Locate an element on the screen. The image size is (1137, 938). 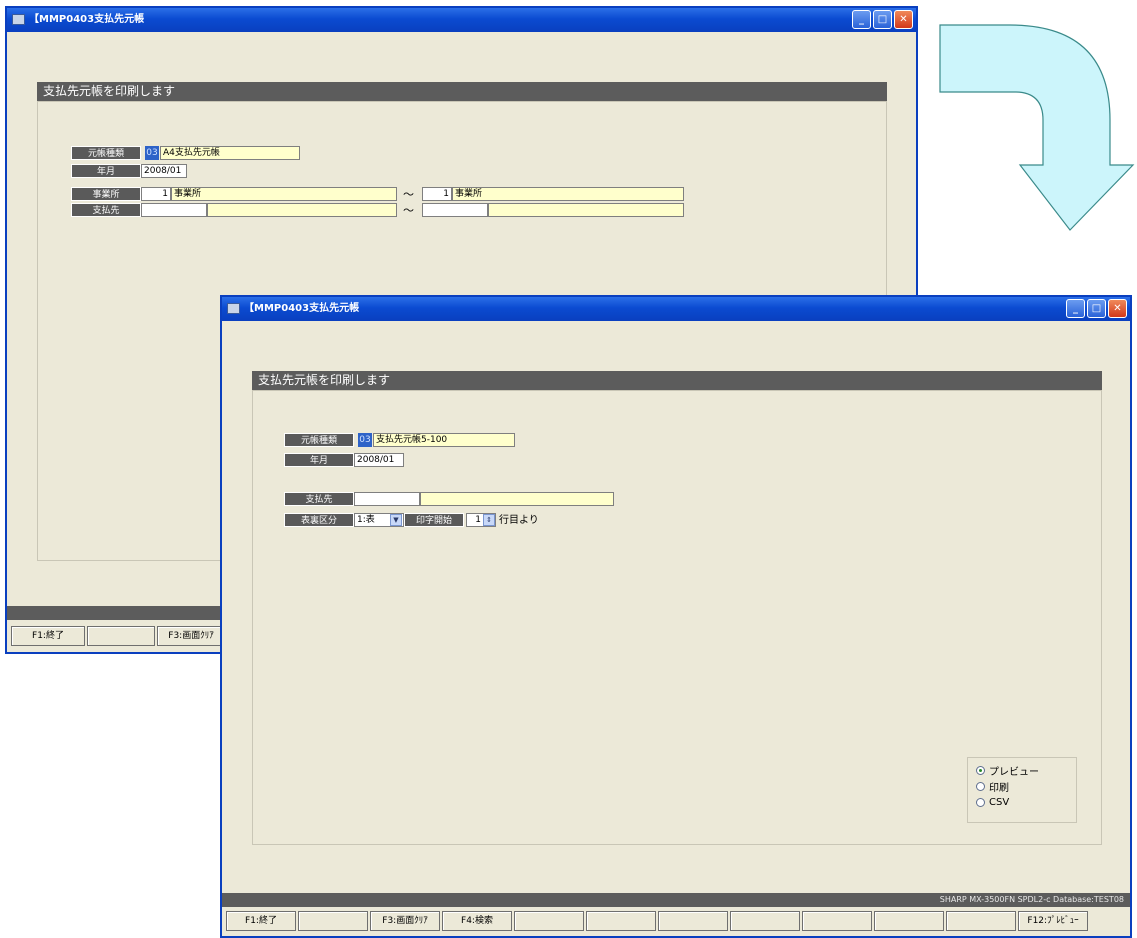
function-key-bar: F1:終了 F3:画面ｸﾘｱ is located at coordinates (118, 636).